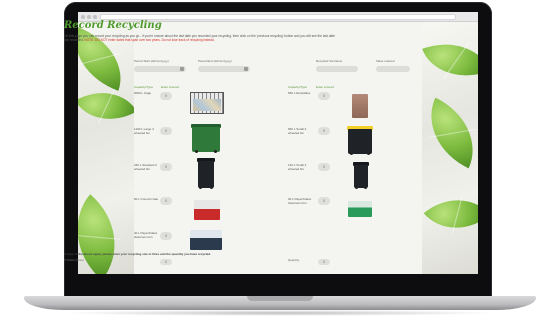 The width and height of the screenshot is (560, 329). Describe the element at coordinates (337, 69) in the screenshot. I see `recycler-input` at that location.